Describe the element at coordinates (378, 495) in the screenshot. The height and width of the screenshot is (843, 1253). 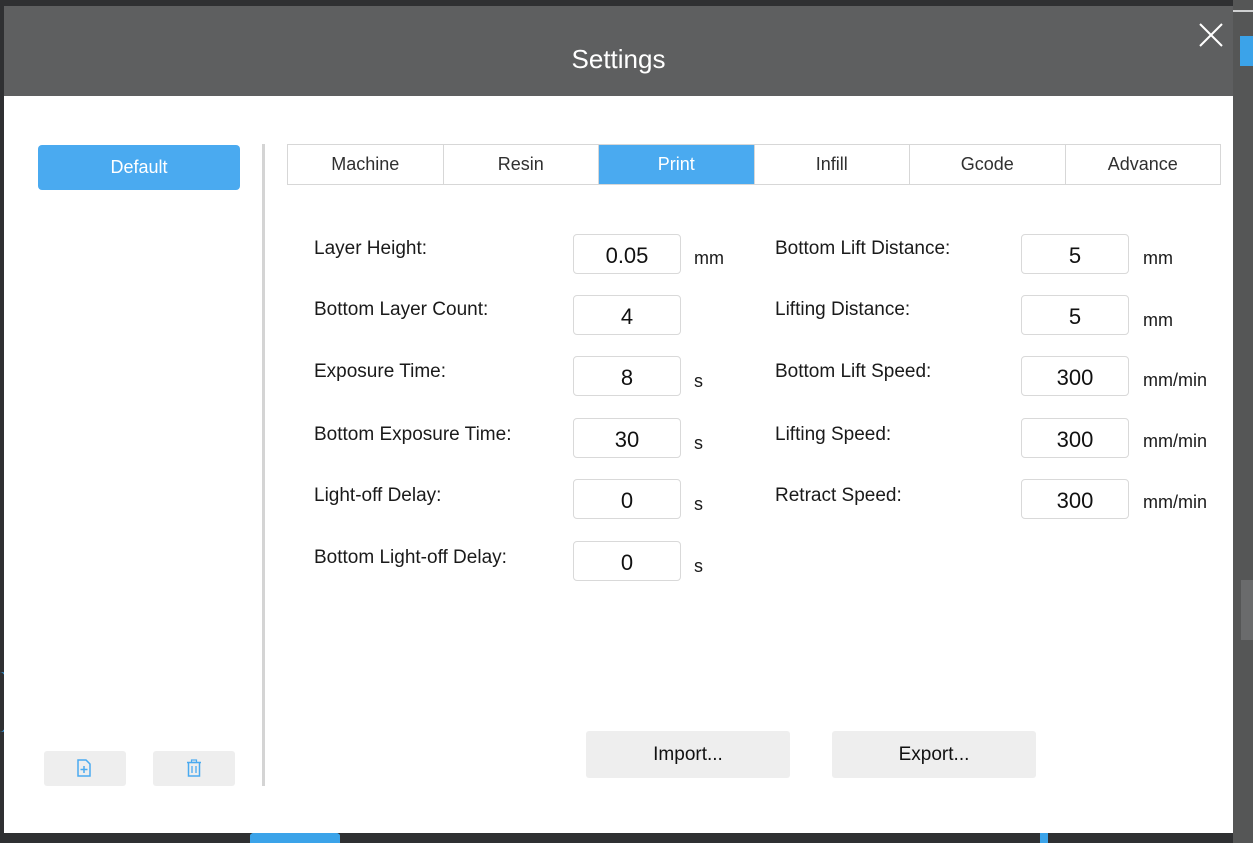
I see `light-off-delay-label: Light-off Delay:` at that location.